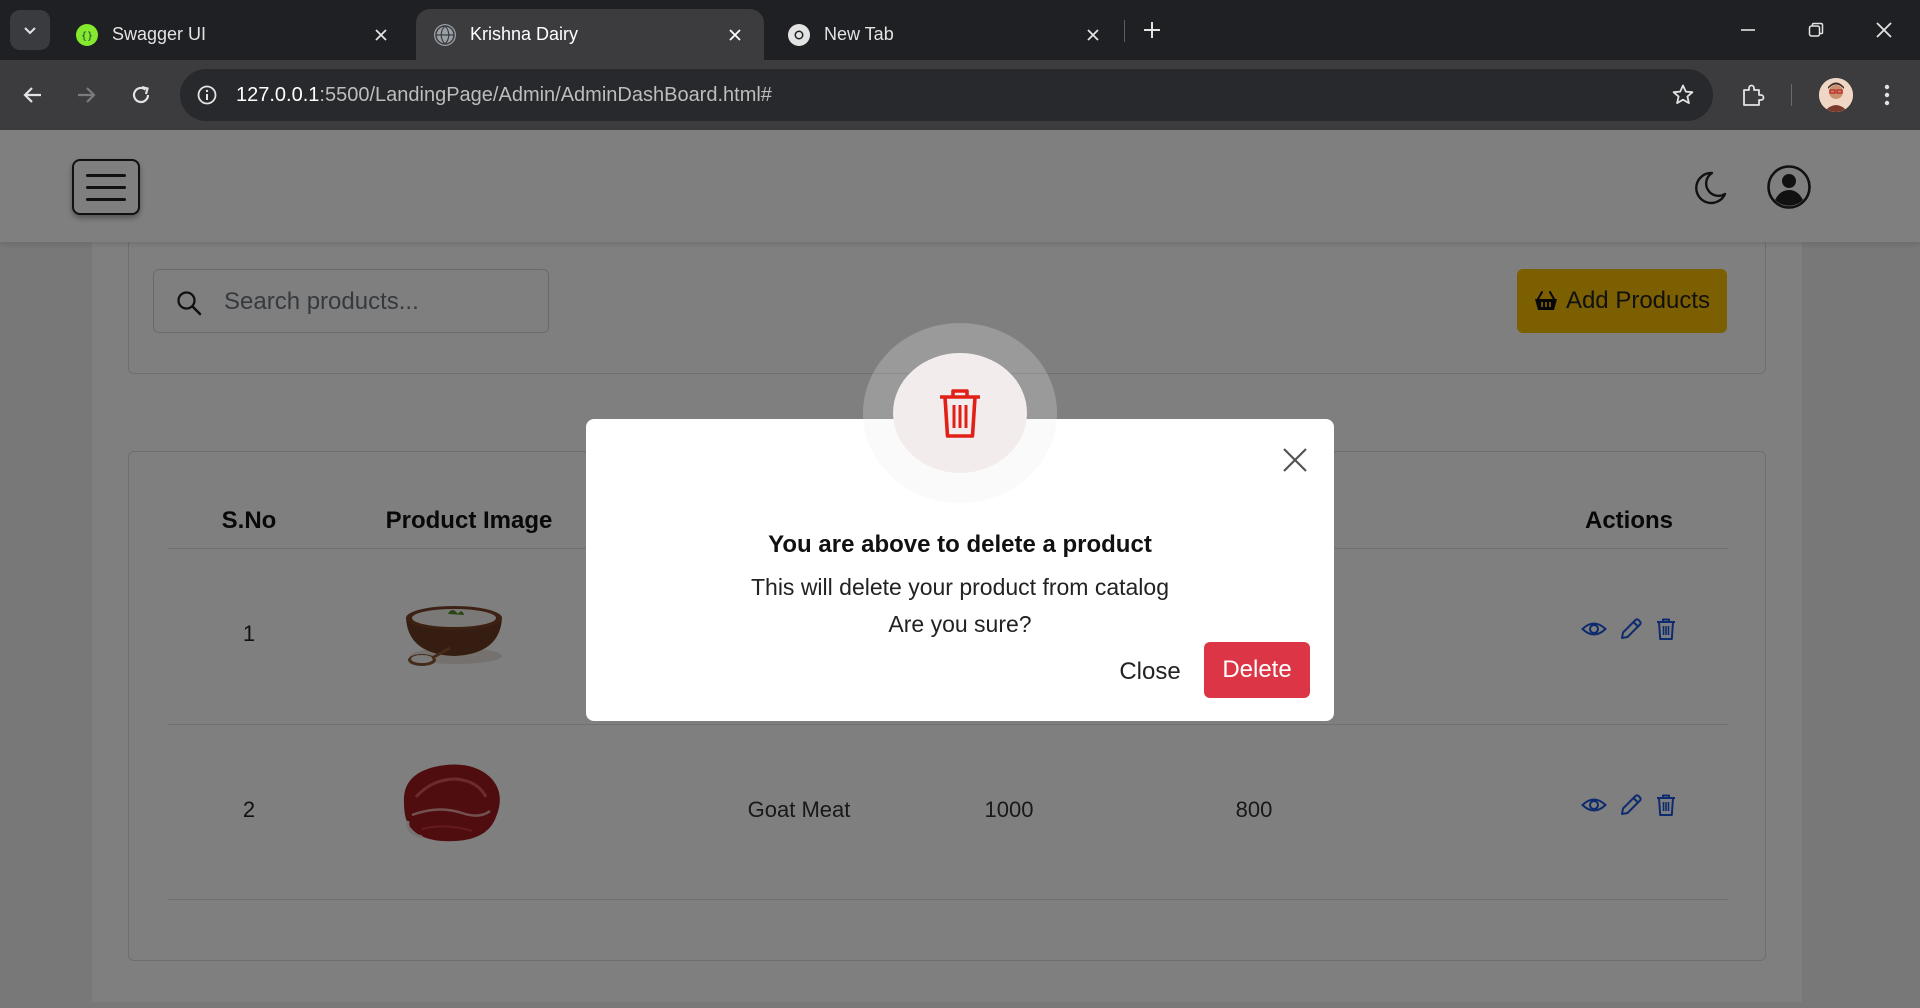 The height and width of the screenshot is (1008, 1920). I want to click on modal-icon-badge, so click(960, 413).